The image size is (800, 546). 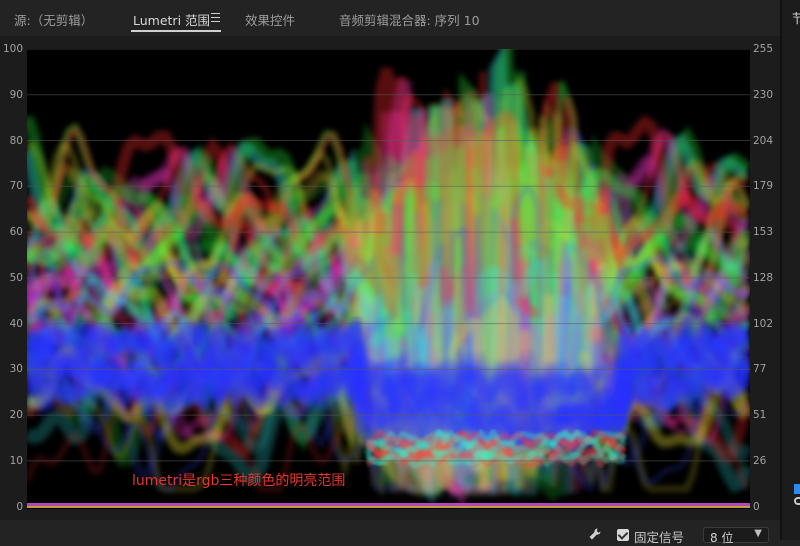 What do you see at coordinates (797, 489) in the screenshot?
I see `playhead-marker-icon` at bounding box center [797, 489].